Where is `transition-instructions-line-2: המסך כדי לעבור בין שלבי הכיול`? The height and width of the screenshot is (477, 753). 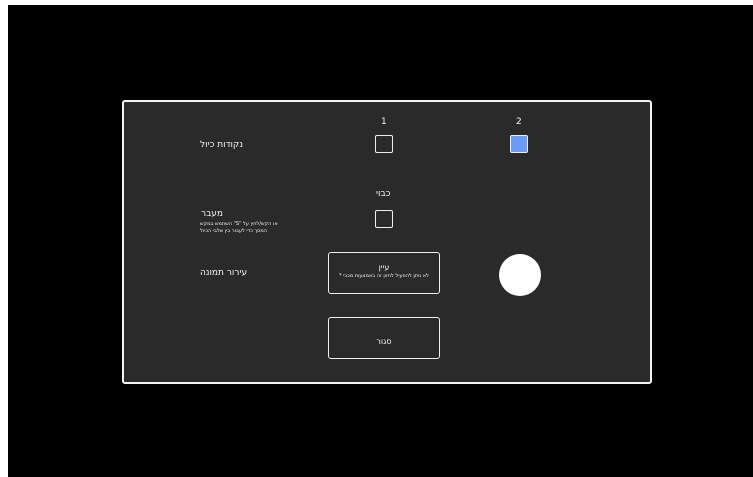 transition-instructions-line-2: המסך כדי לעבור בין שלבי הכיול is located at coordinates (234, 231).